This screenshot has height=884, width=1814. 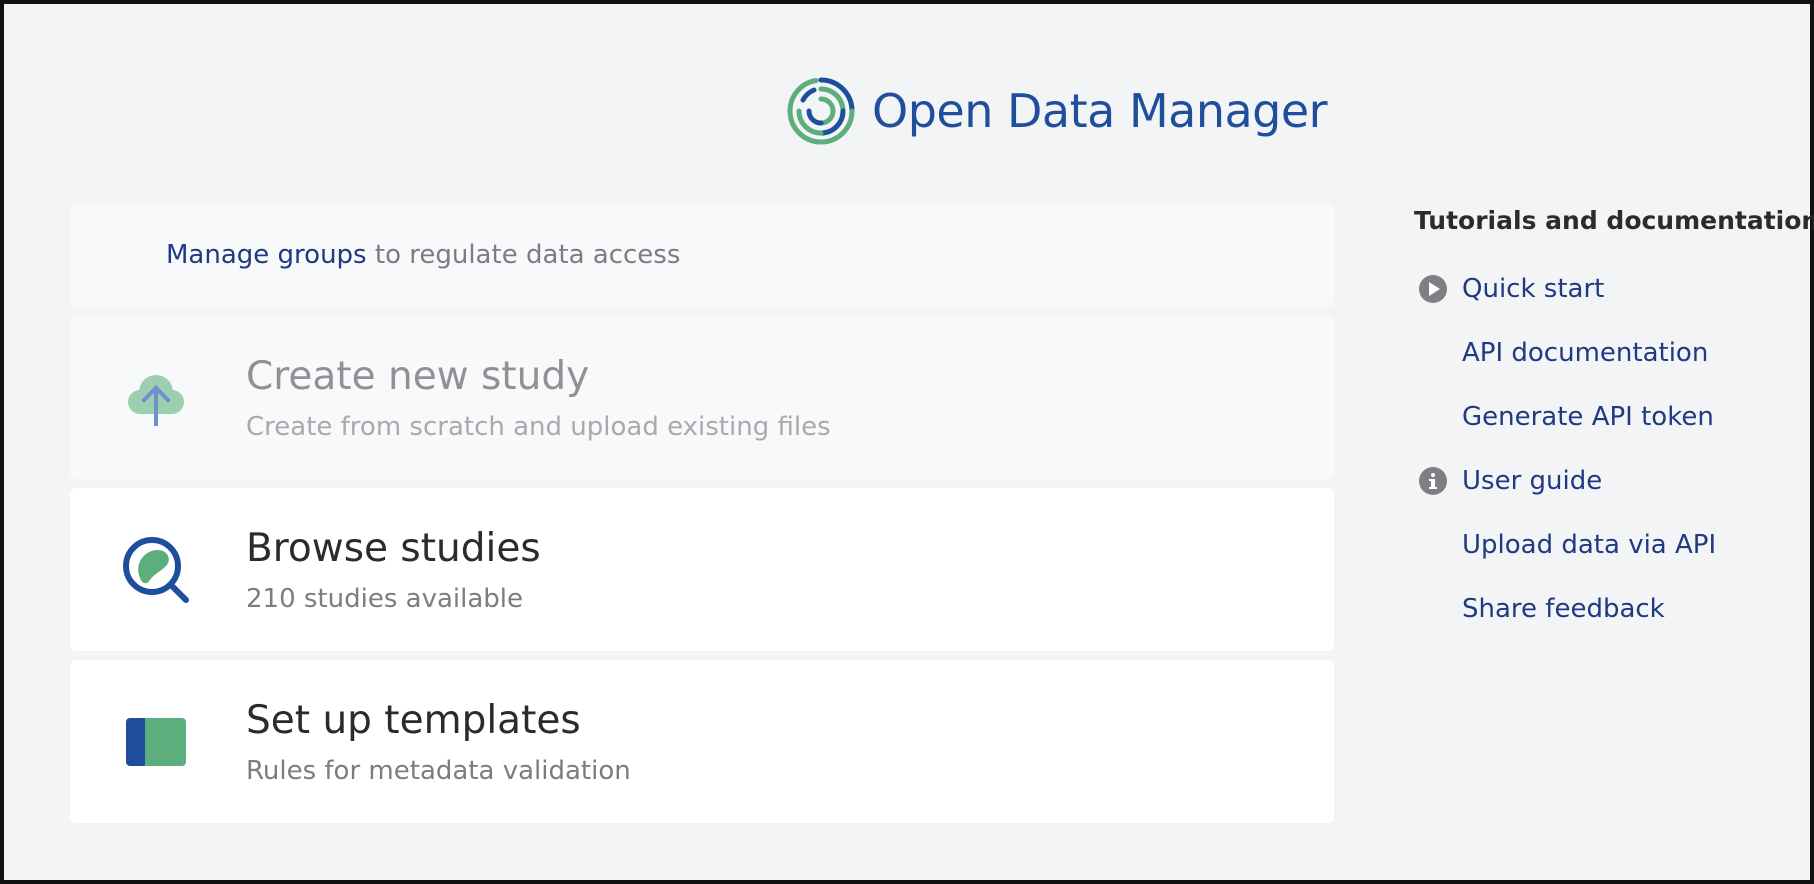 I want to click on sidebar-item-label: API documentation, so click(x=1585, y=353).